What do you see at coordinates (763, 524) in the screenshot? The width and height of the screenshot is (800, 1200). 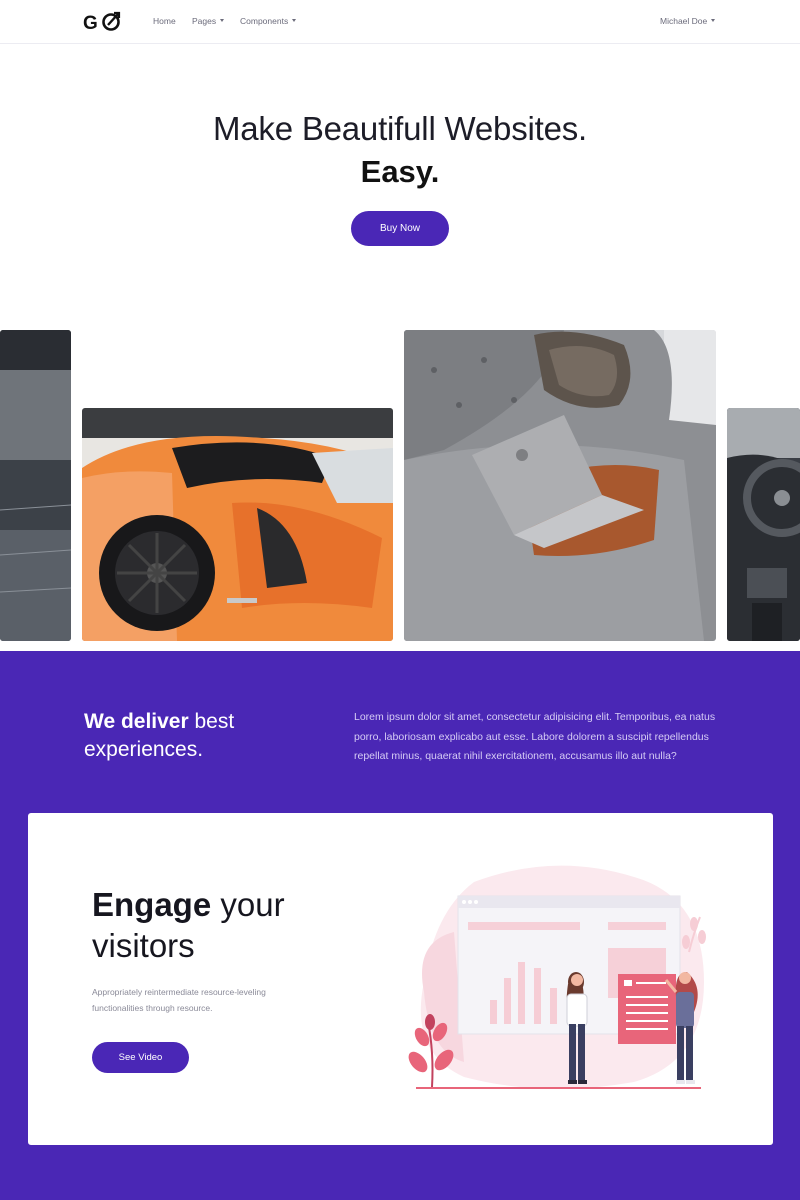 I see `car-interior-photo` at bounding box center [763, 524].